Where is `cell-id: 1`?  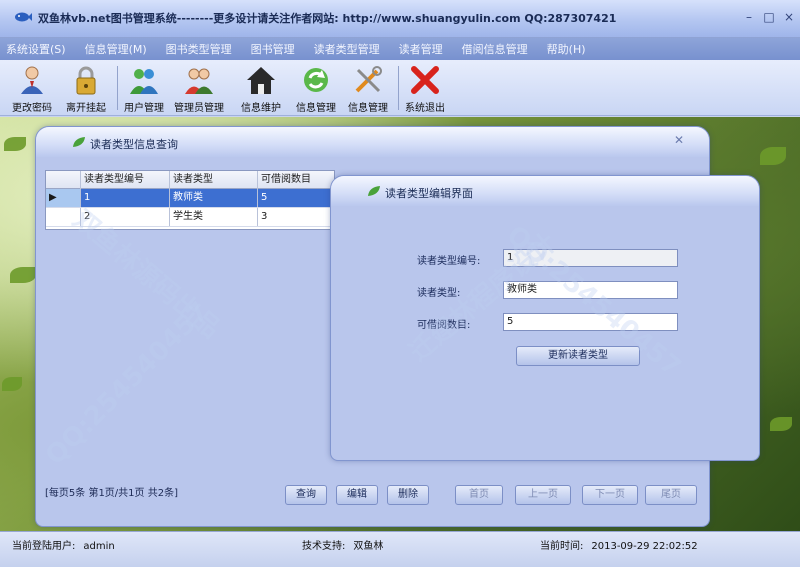
cell-id: 1 is located at coordinates (125, 198).